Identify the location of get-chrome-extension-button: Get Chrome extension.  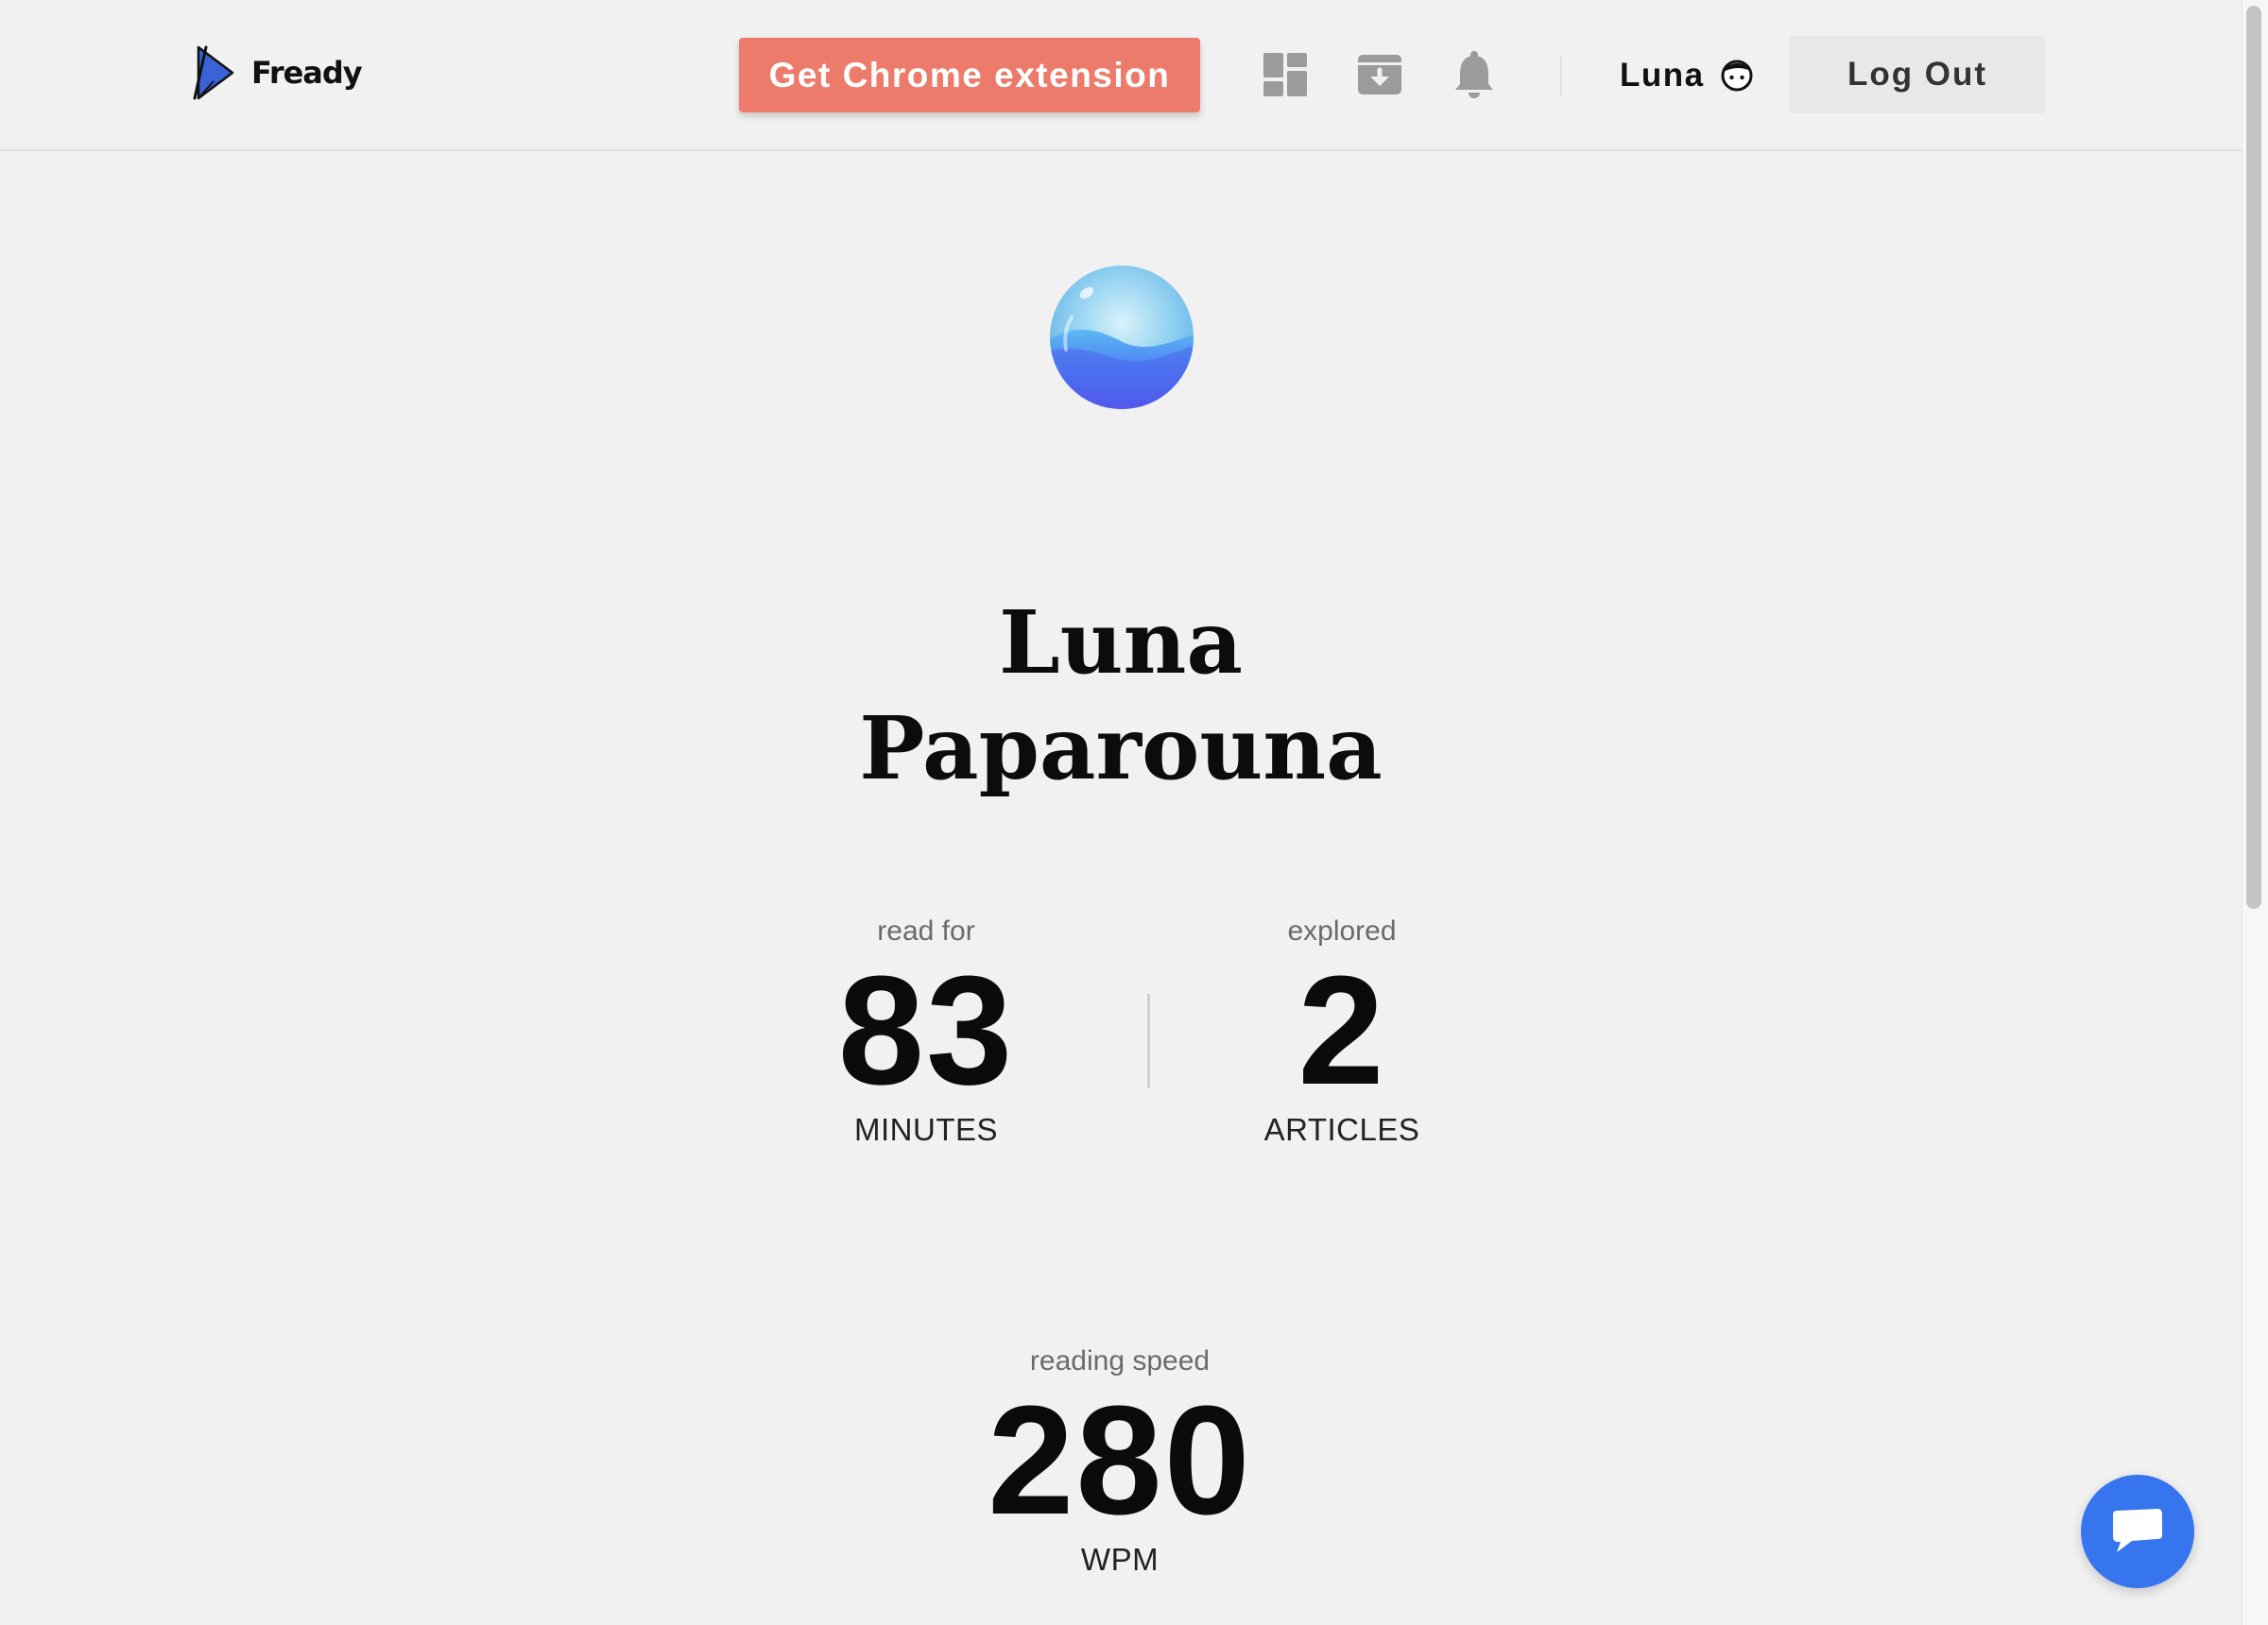
(969, 75).